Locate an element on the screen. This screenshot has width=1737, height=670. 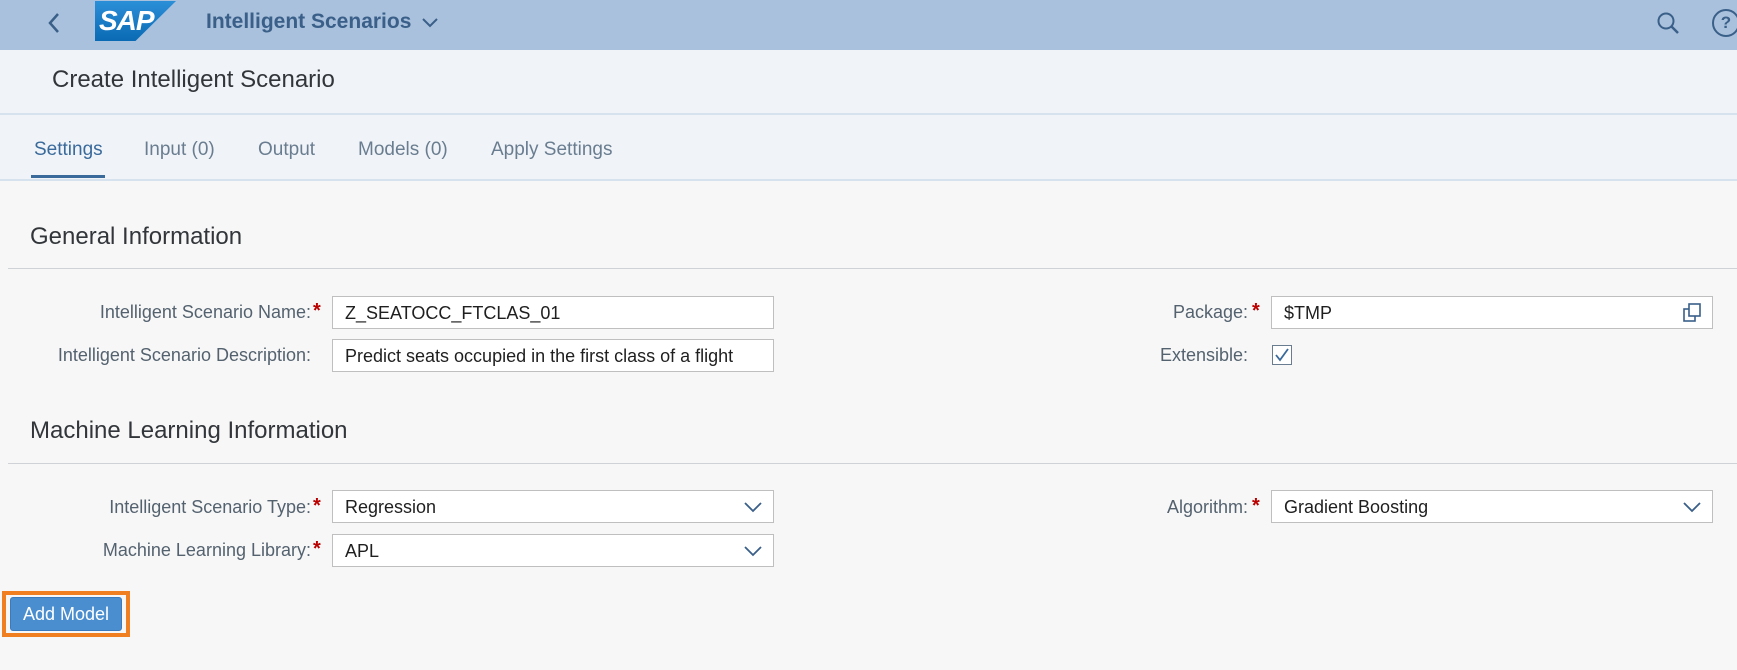
package-label: Package: is located at coordinates (1210, 312).